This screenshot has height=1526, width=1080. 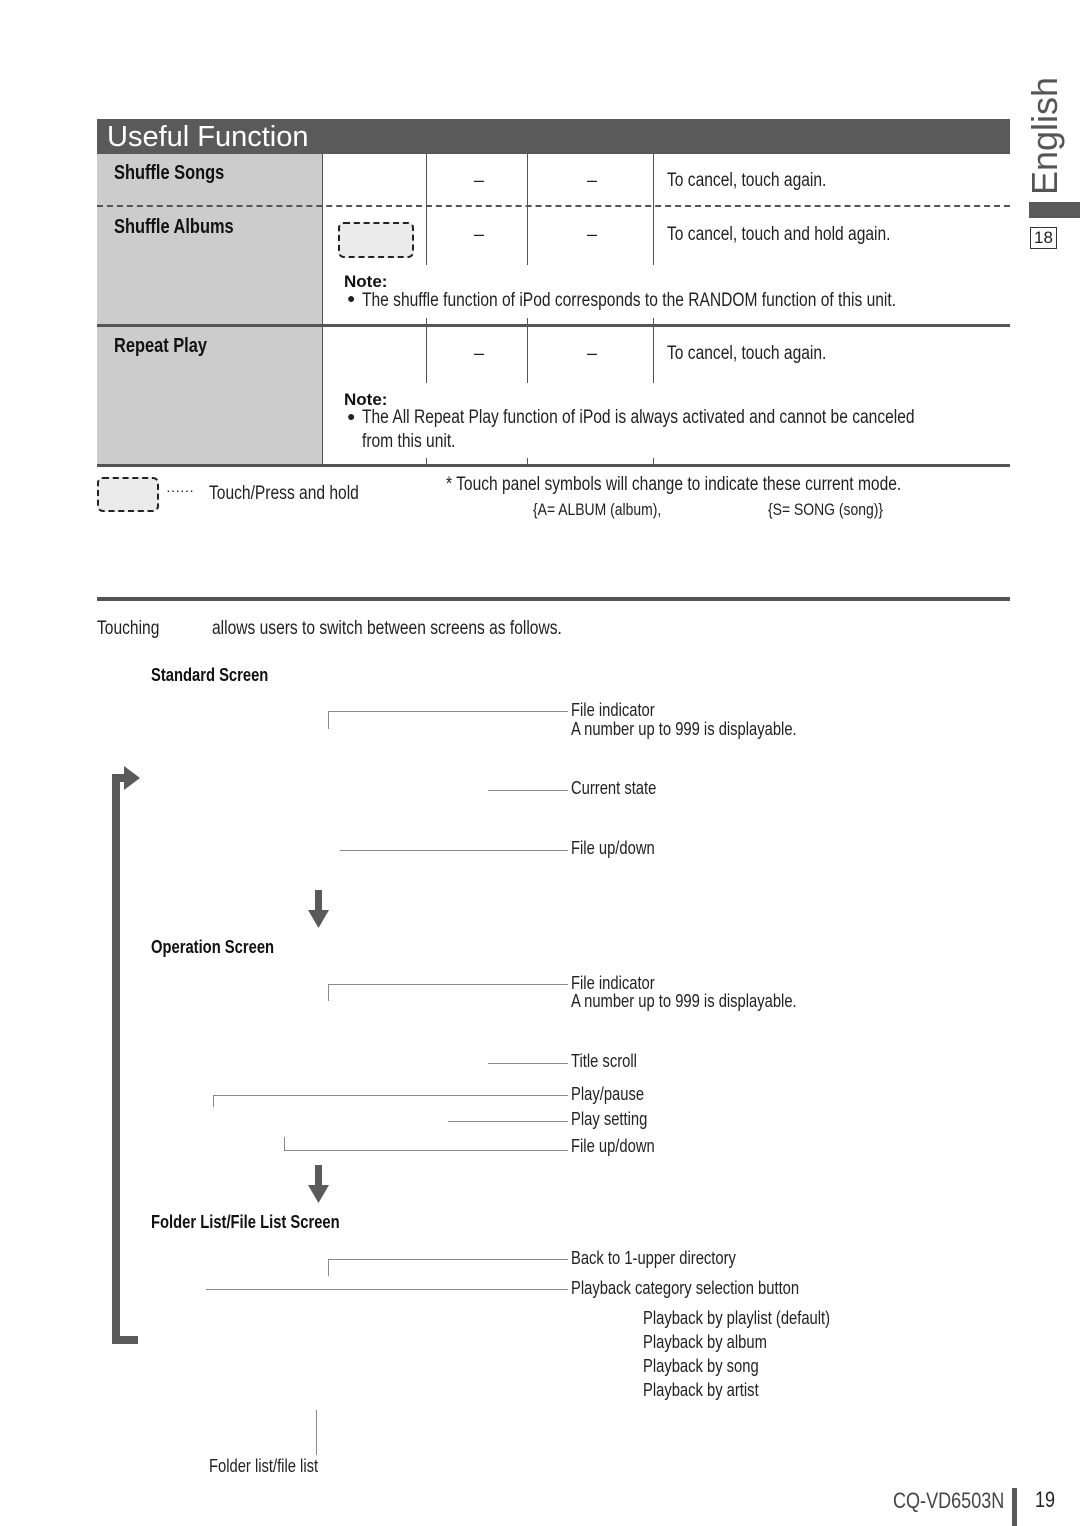 What do you see at coordinates (409, 441) in the screenshot?
I see `note-text-continued: from this unit.` at bounding box center [409, 441].